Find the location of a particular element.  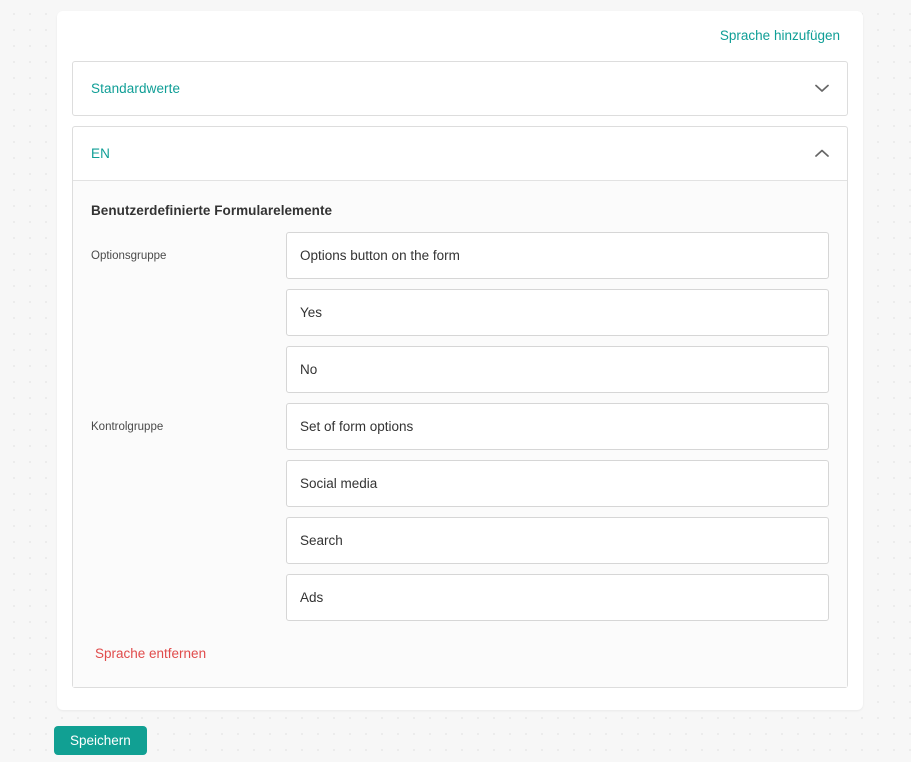

footer-actions: Speichern is located at coordinates (100, 740).